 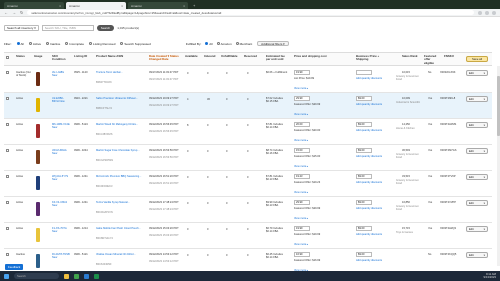 What do you see at coordinates (96, 276) in the screenshot?
I see `spreadsheet-icon` at bounding box center [96, 276].